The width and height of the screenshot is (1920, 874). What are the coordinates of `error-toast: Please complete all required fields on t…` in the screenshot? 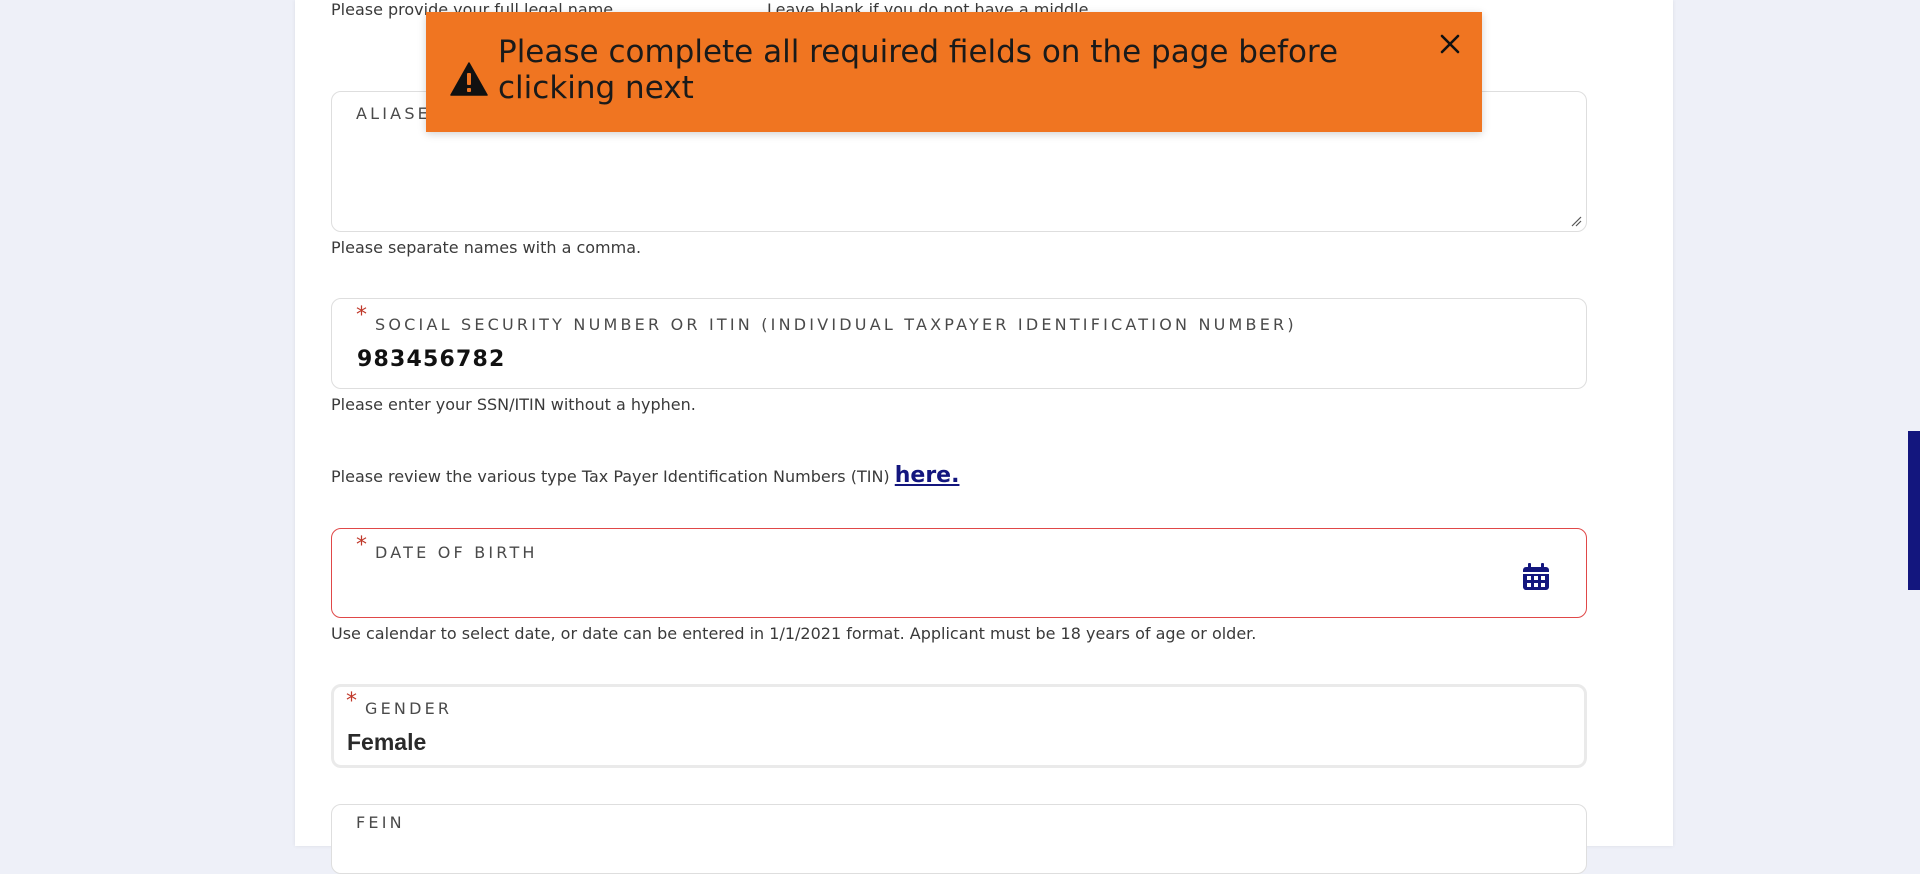 It's located at (954, 72).